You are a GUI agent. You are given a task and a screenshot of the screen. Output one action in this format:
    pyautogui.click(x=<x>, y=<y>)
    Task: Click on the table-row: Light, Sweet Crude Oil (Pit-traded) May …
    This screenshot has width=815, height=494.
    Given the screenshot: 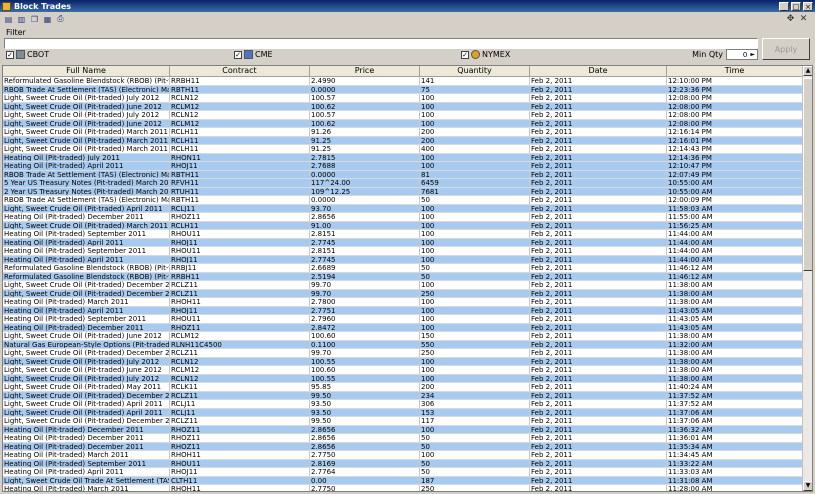 What is the action you would take?
    pyautogui.click(x=403, y=387)
    